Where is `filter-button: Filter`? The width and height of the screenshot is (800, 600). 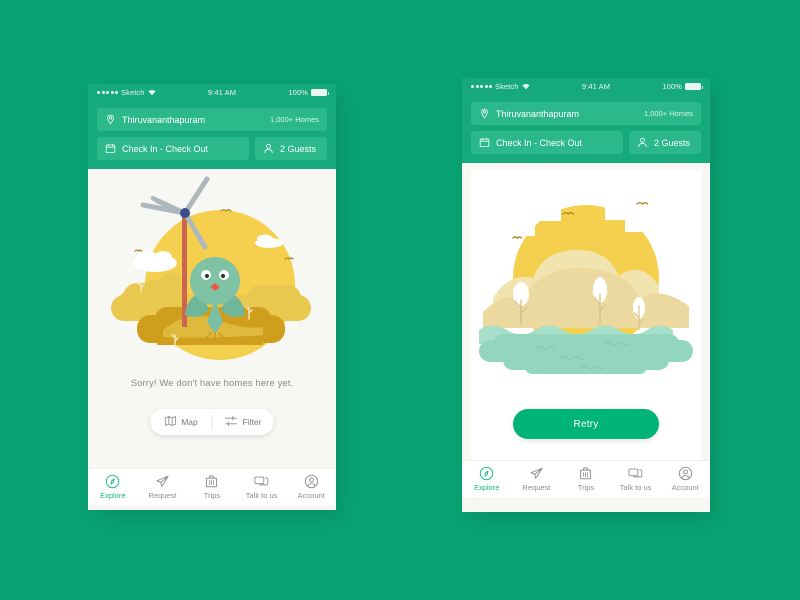 filter-button: Filter is located at coordinates (243, 422).